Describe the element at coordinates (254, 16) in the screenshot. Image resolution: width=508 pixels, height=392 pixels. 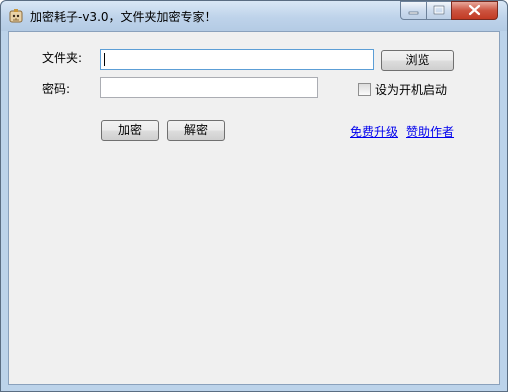
I see `title-bar: 加密耗子-v3.0，文件夹加密专家！` at that location.